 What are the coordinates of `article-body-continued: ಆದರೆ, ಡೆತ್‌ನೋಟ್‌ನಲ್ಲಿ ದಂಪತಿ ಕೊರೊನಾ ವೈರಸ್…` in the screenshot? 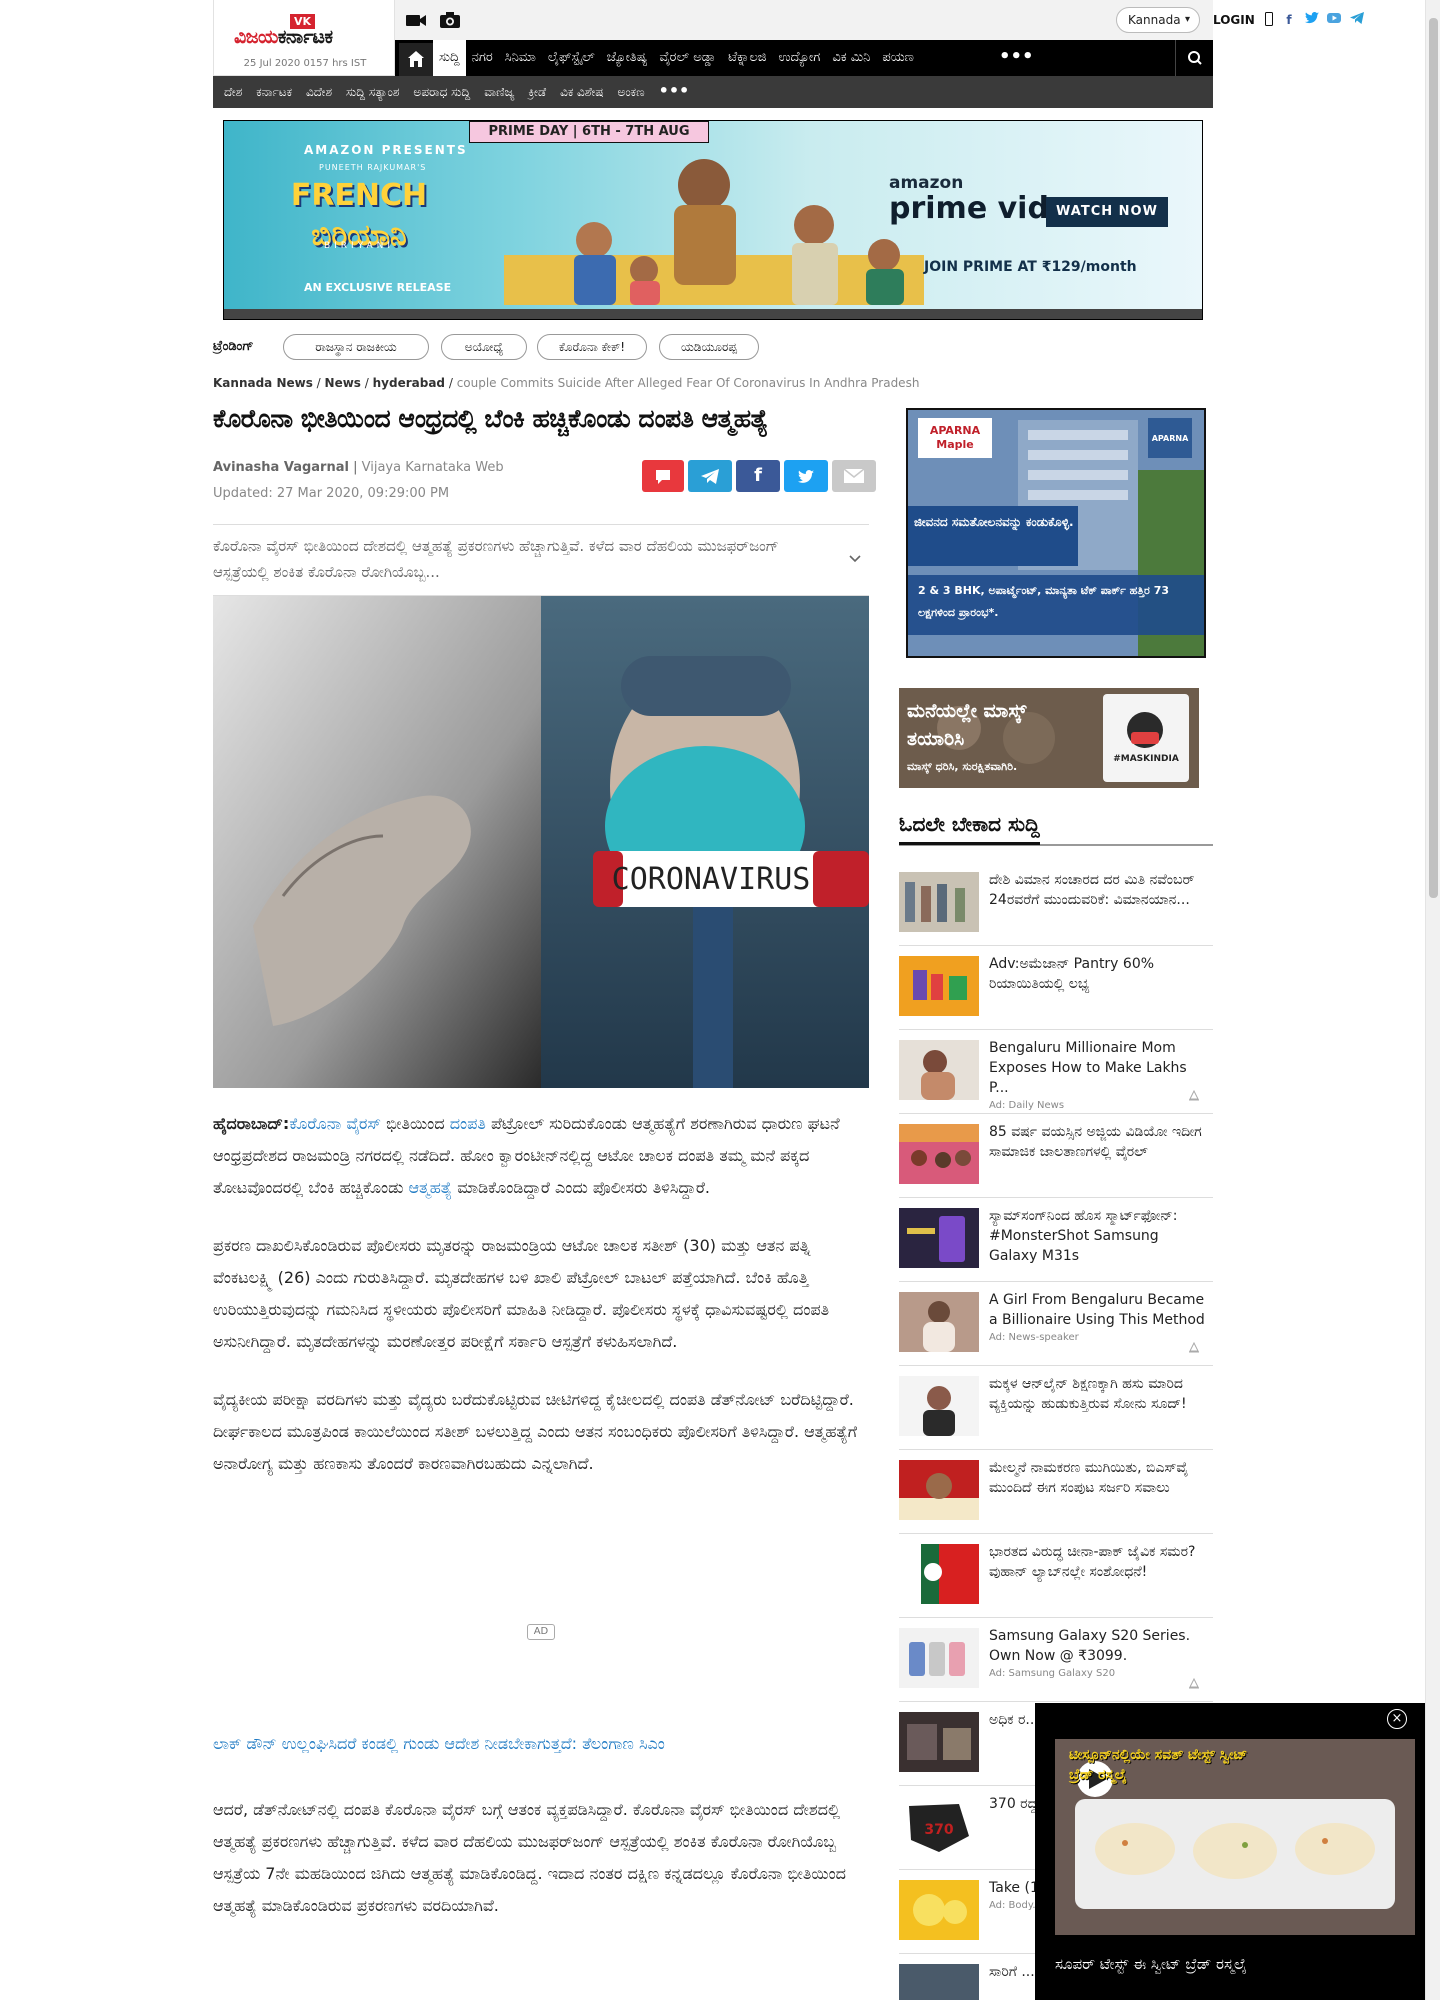 It's located at (541, 1858).